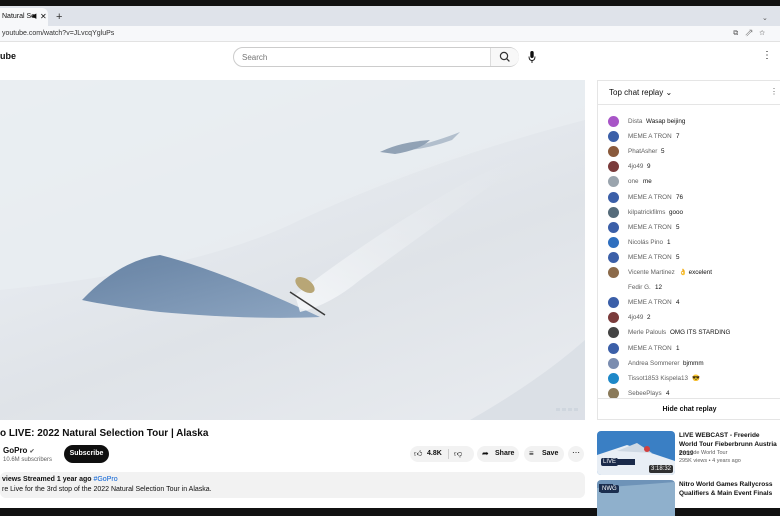  I want to click on thumbs-up-icon: 👍︎, so click(418, 454).